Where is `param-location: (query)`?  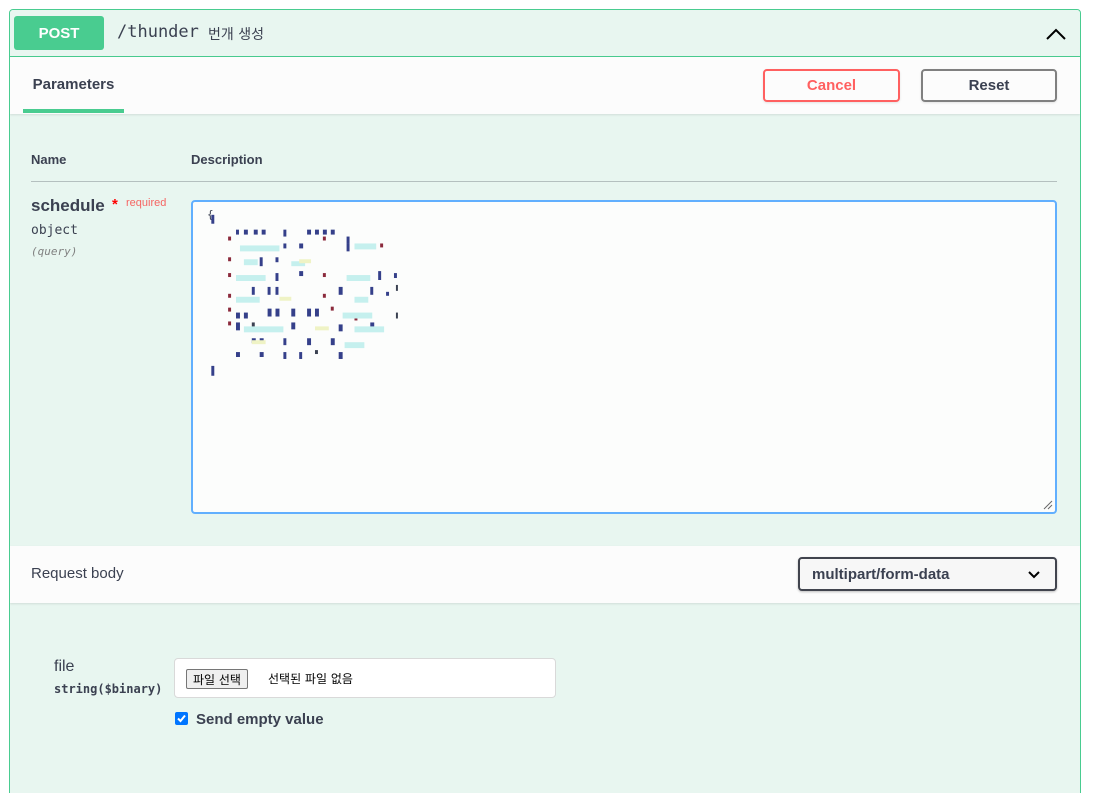 param-location: (query) is located at coordinates (54, 251).